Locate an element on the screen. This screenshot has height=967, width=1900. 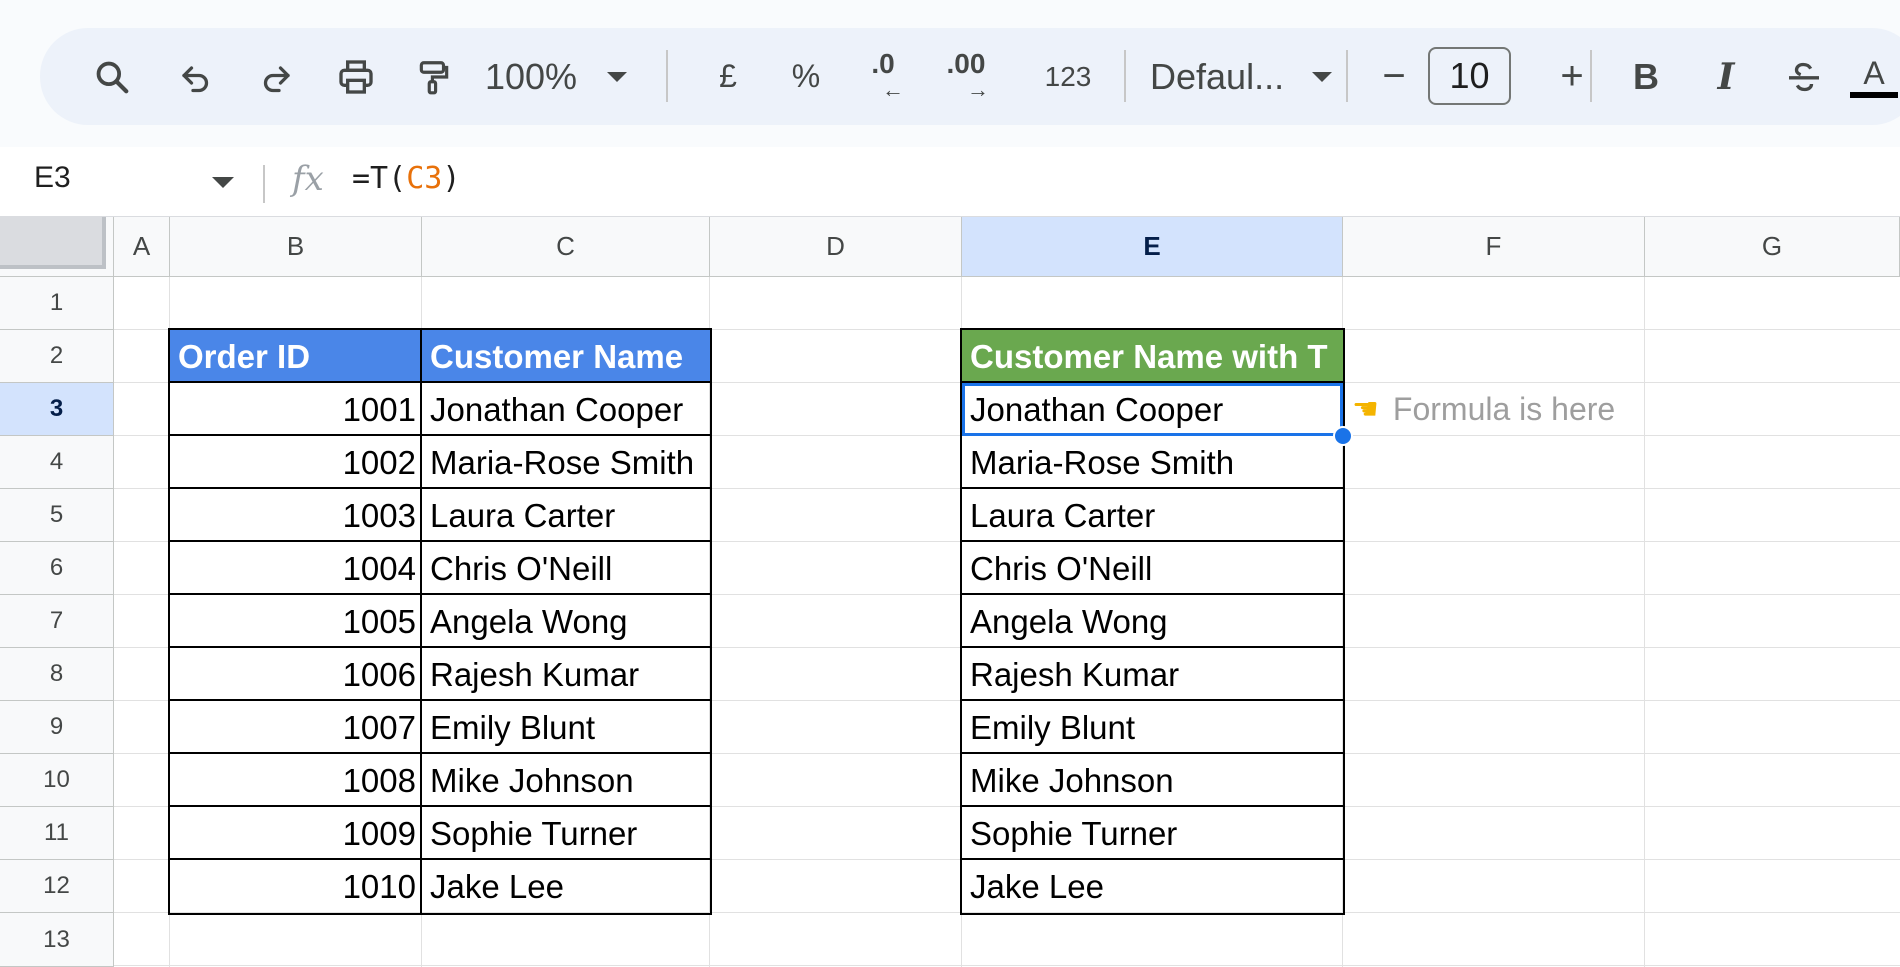
row-header-6: 6 is located at coordinates (57, 568).